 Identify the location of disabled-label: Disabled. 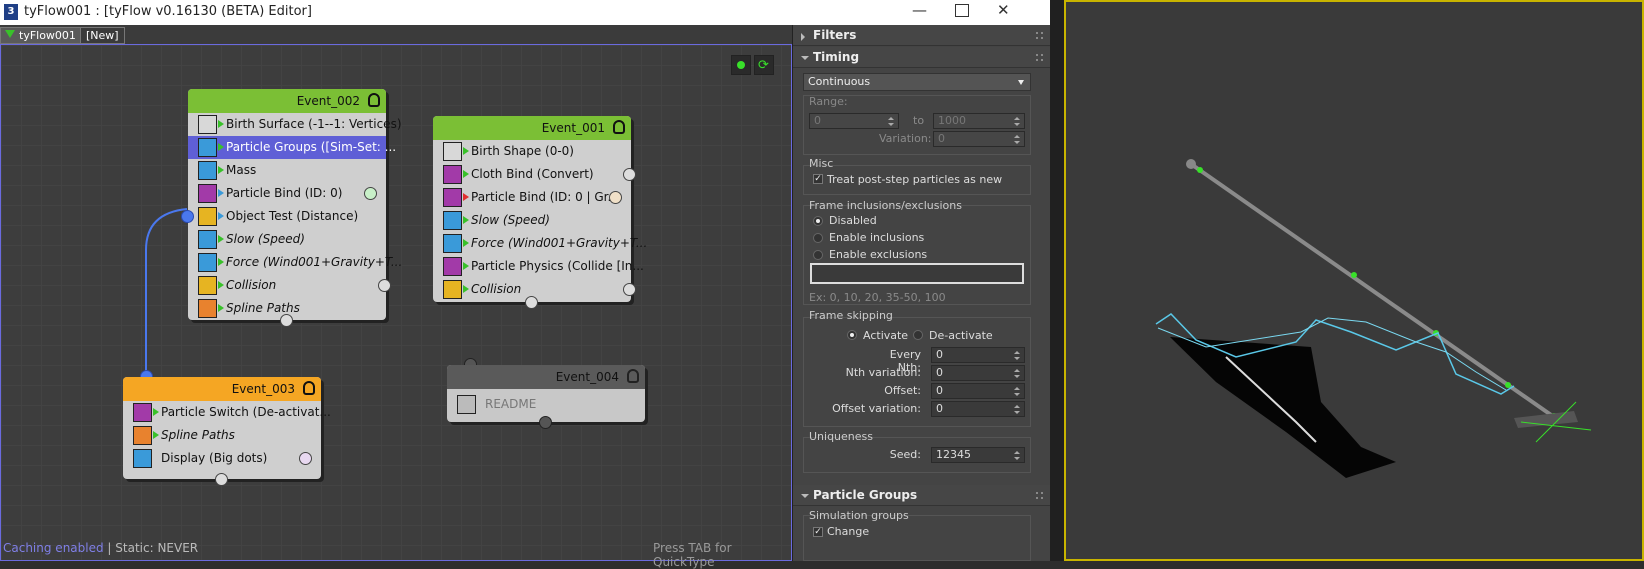
(853, 220).